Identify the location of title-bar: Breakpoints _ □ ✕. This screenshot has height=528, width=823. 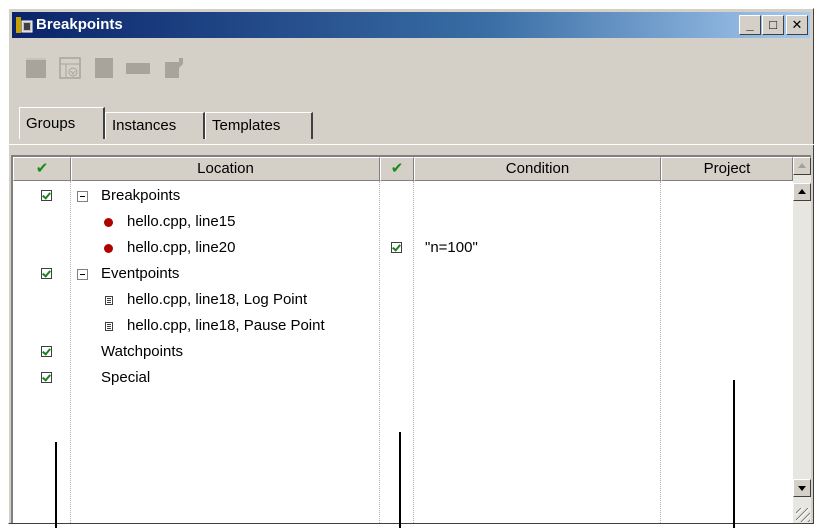
(411, 25).